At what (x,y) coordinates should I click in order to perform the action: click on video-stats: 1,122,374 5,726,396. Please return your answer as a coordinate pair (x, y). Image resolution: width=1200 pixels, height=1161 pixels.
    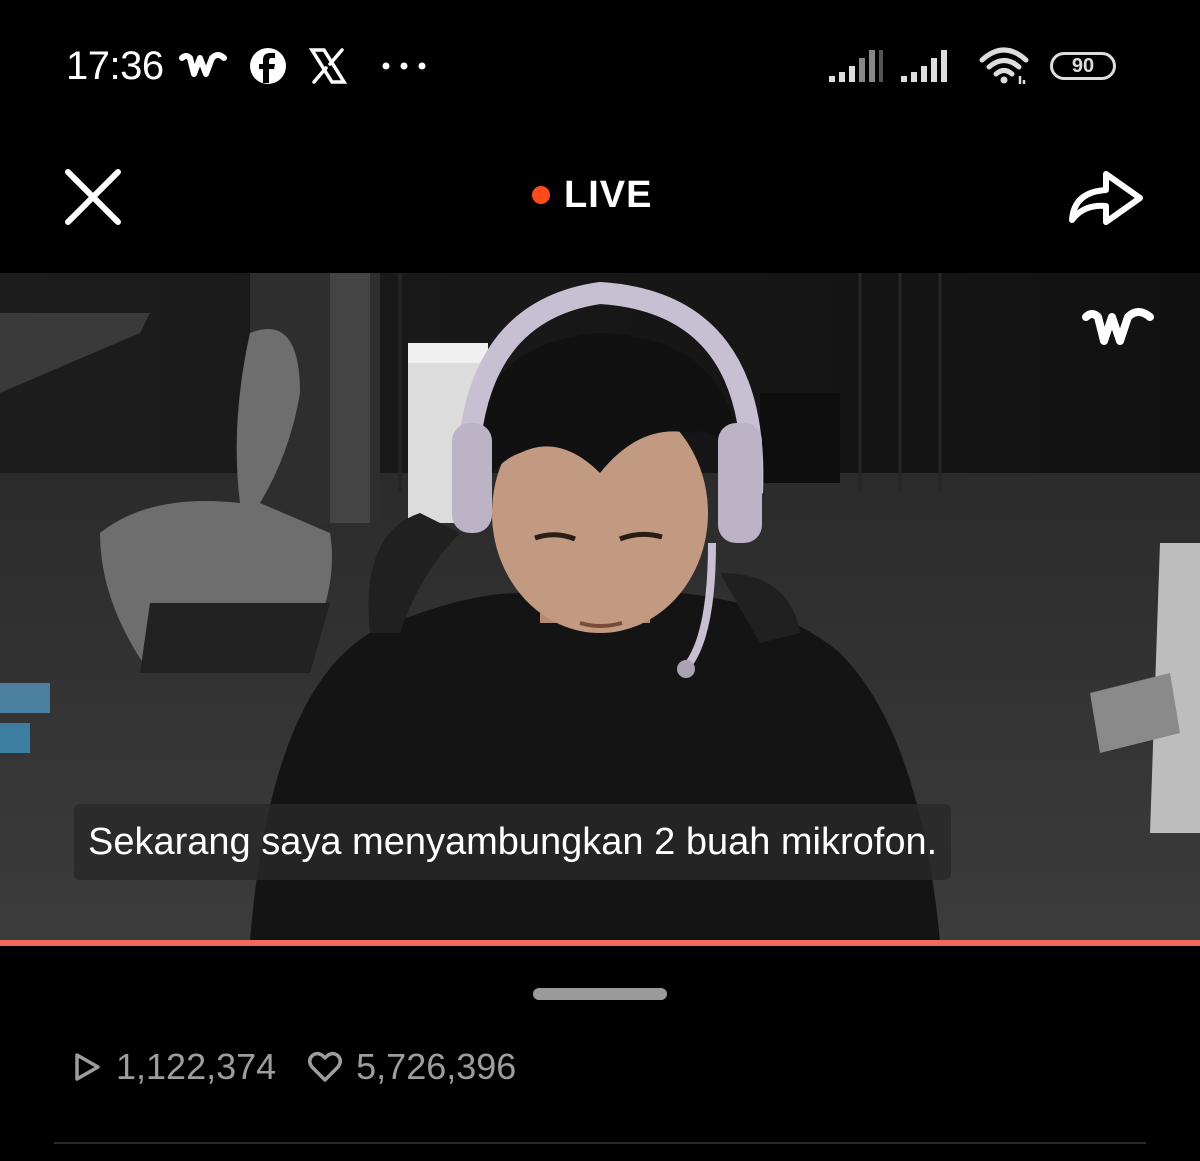
    Looking at the image, I should click on (310, 1067).